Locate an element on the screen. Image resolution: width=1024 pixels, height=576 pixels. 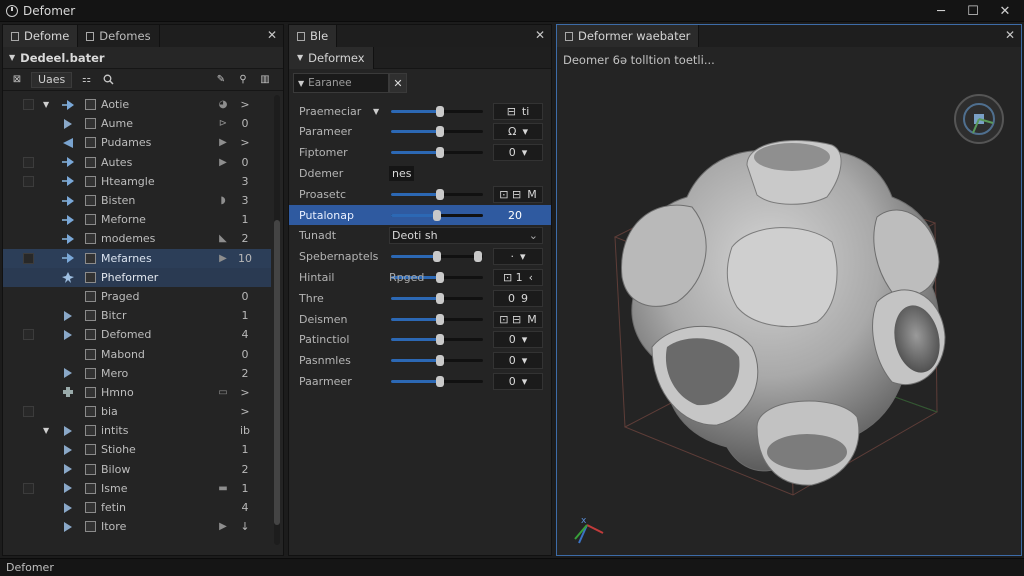
outliner-row: modemes ◣ 2 is located at coordinates (137, 238).